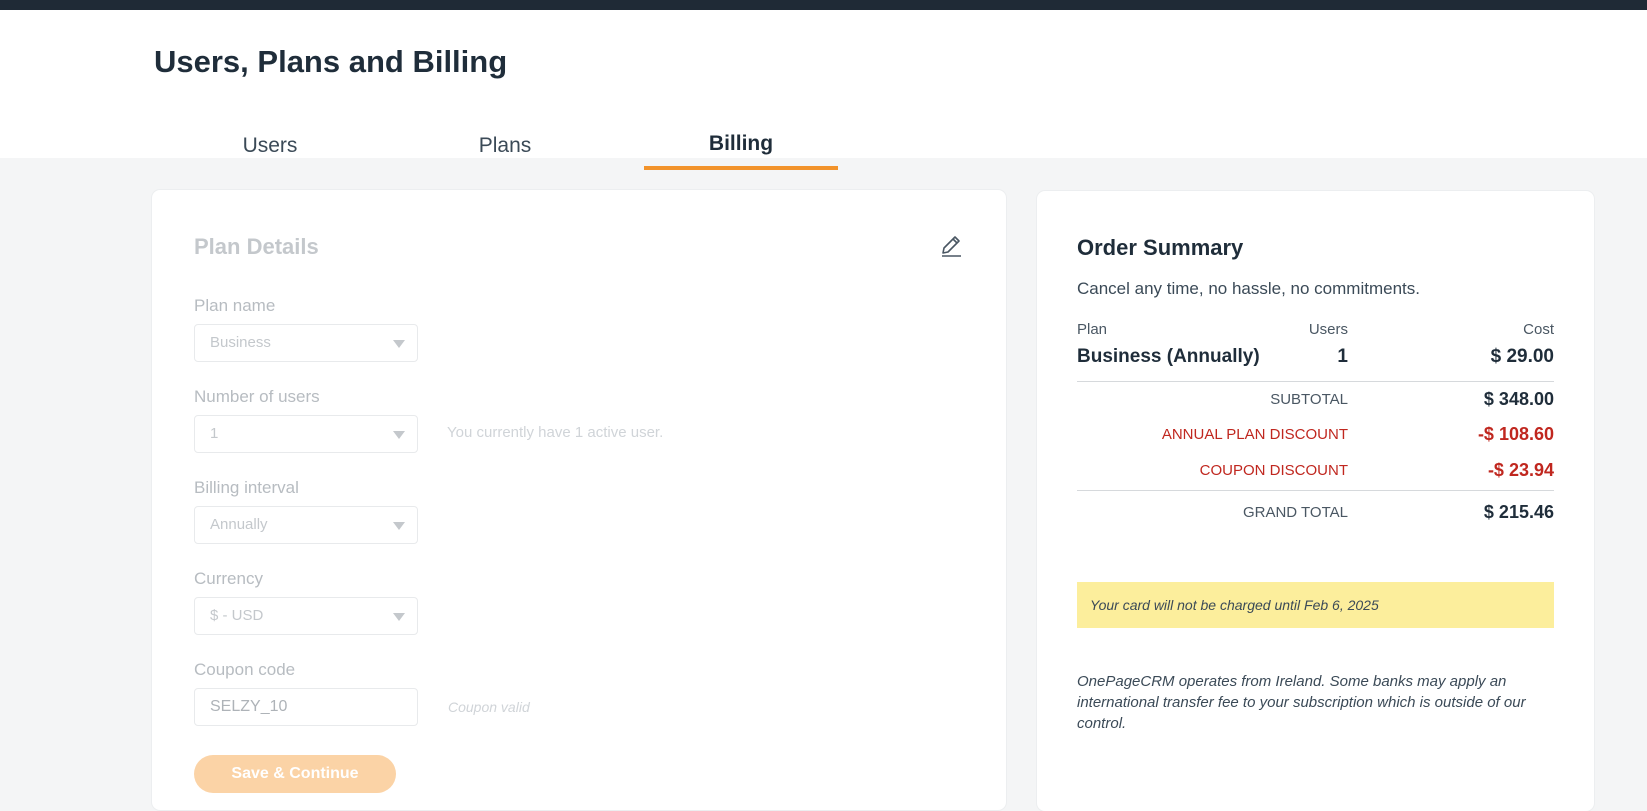  Describe the element at coordinates (306, 343) in the screenshot. I see `plan-name-select: Business` at that location.